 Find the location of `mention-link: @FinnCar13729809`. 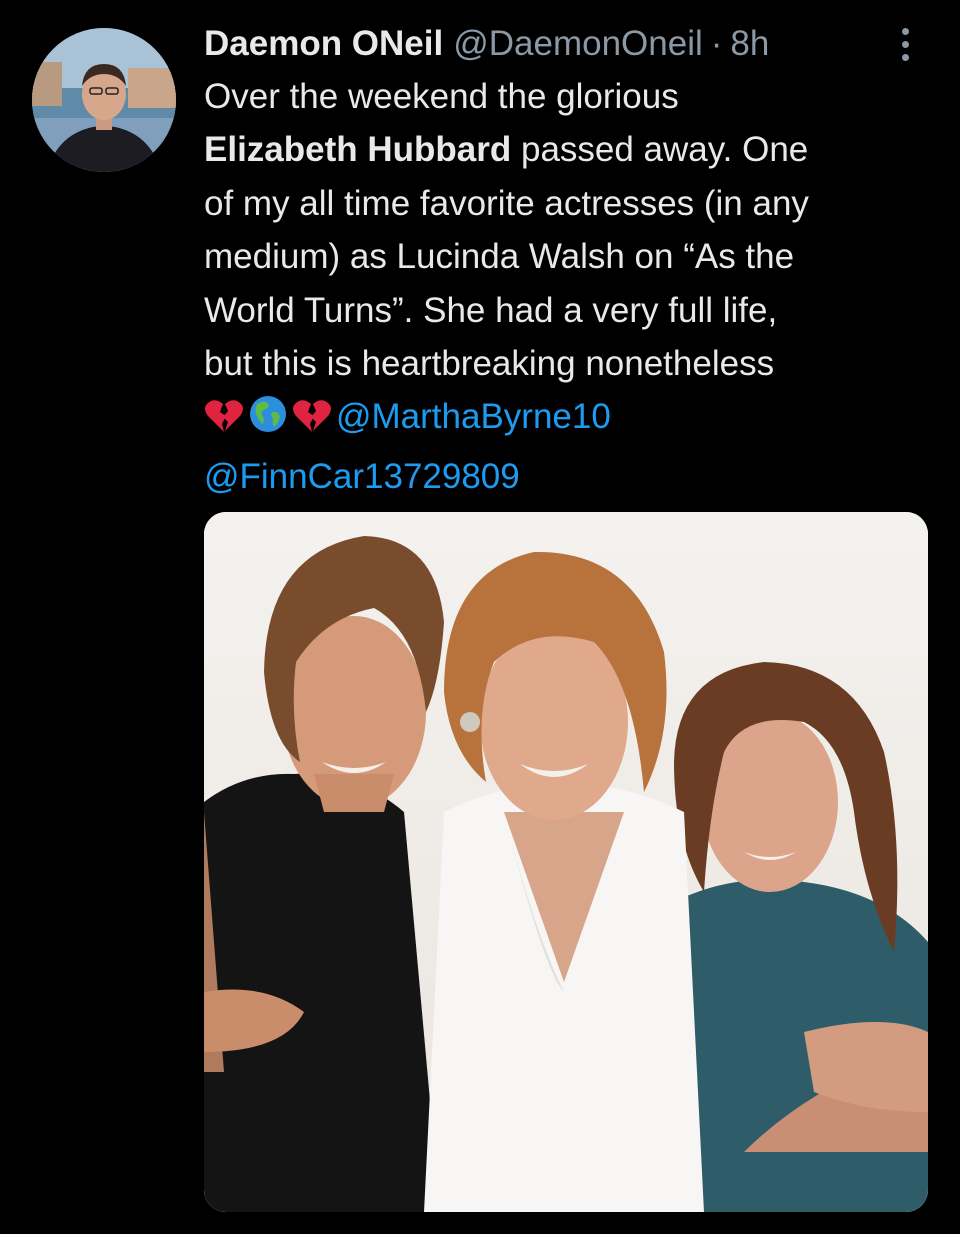

mention-link: @FinnCar13729809 is located at coordinates (362, 476).